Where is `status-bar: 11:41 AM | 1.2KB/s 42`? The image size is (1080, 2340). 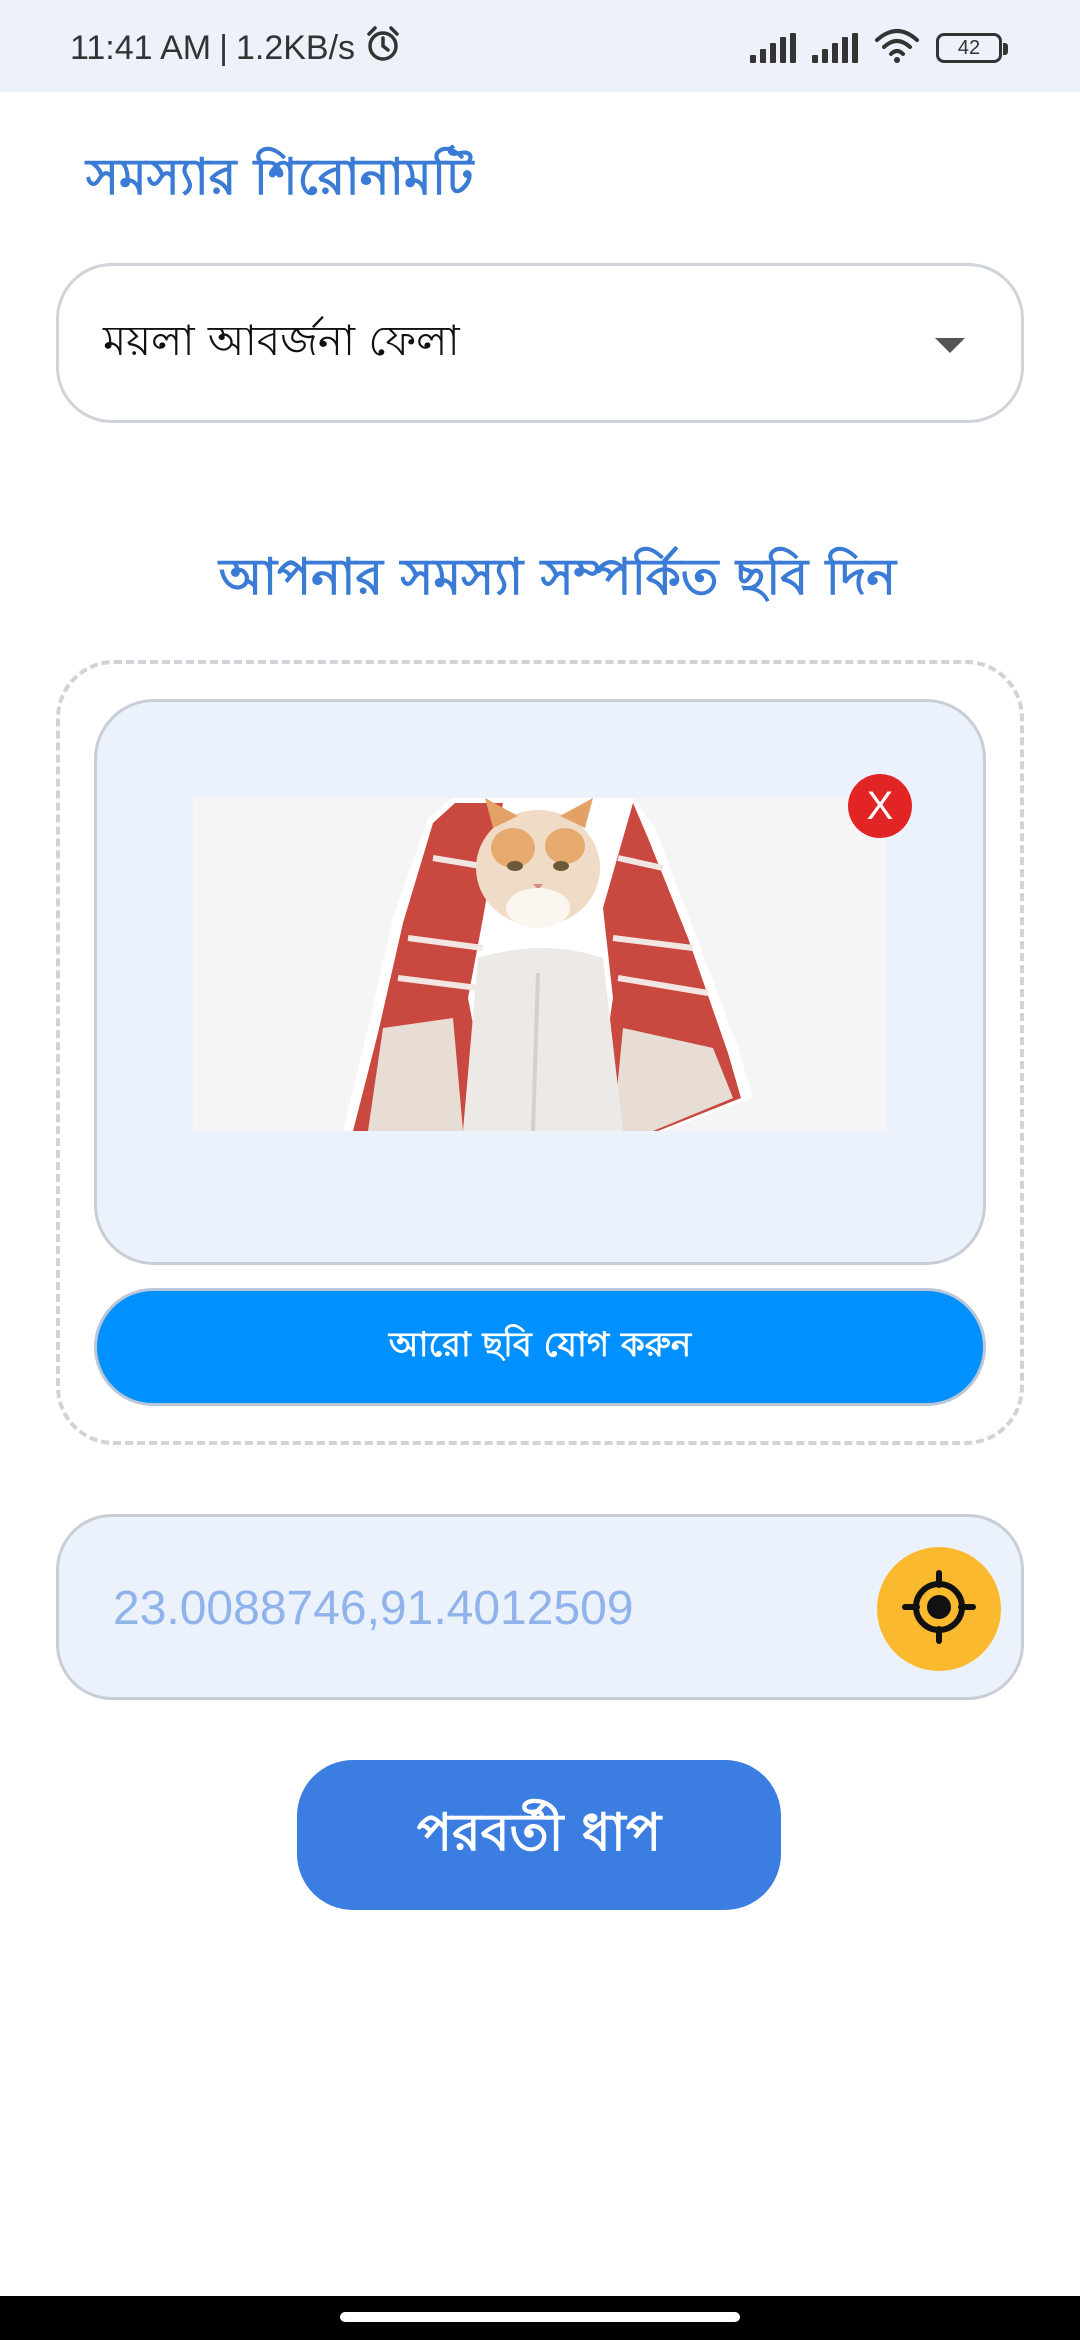 status-bar: 11:41 AM | 1.2KB/s 42 is located at coordinates (540, 46).